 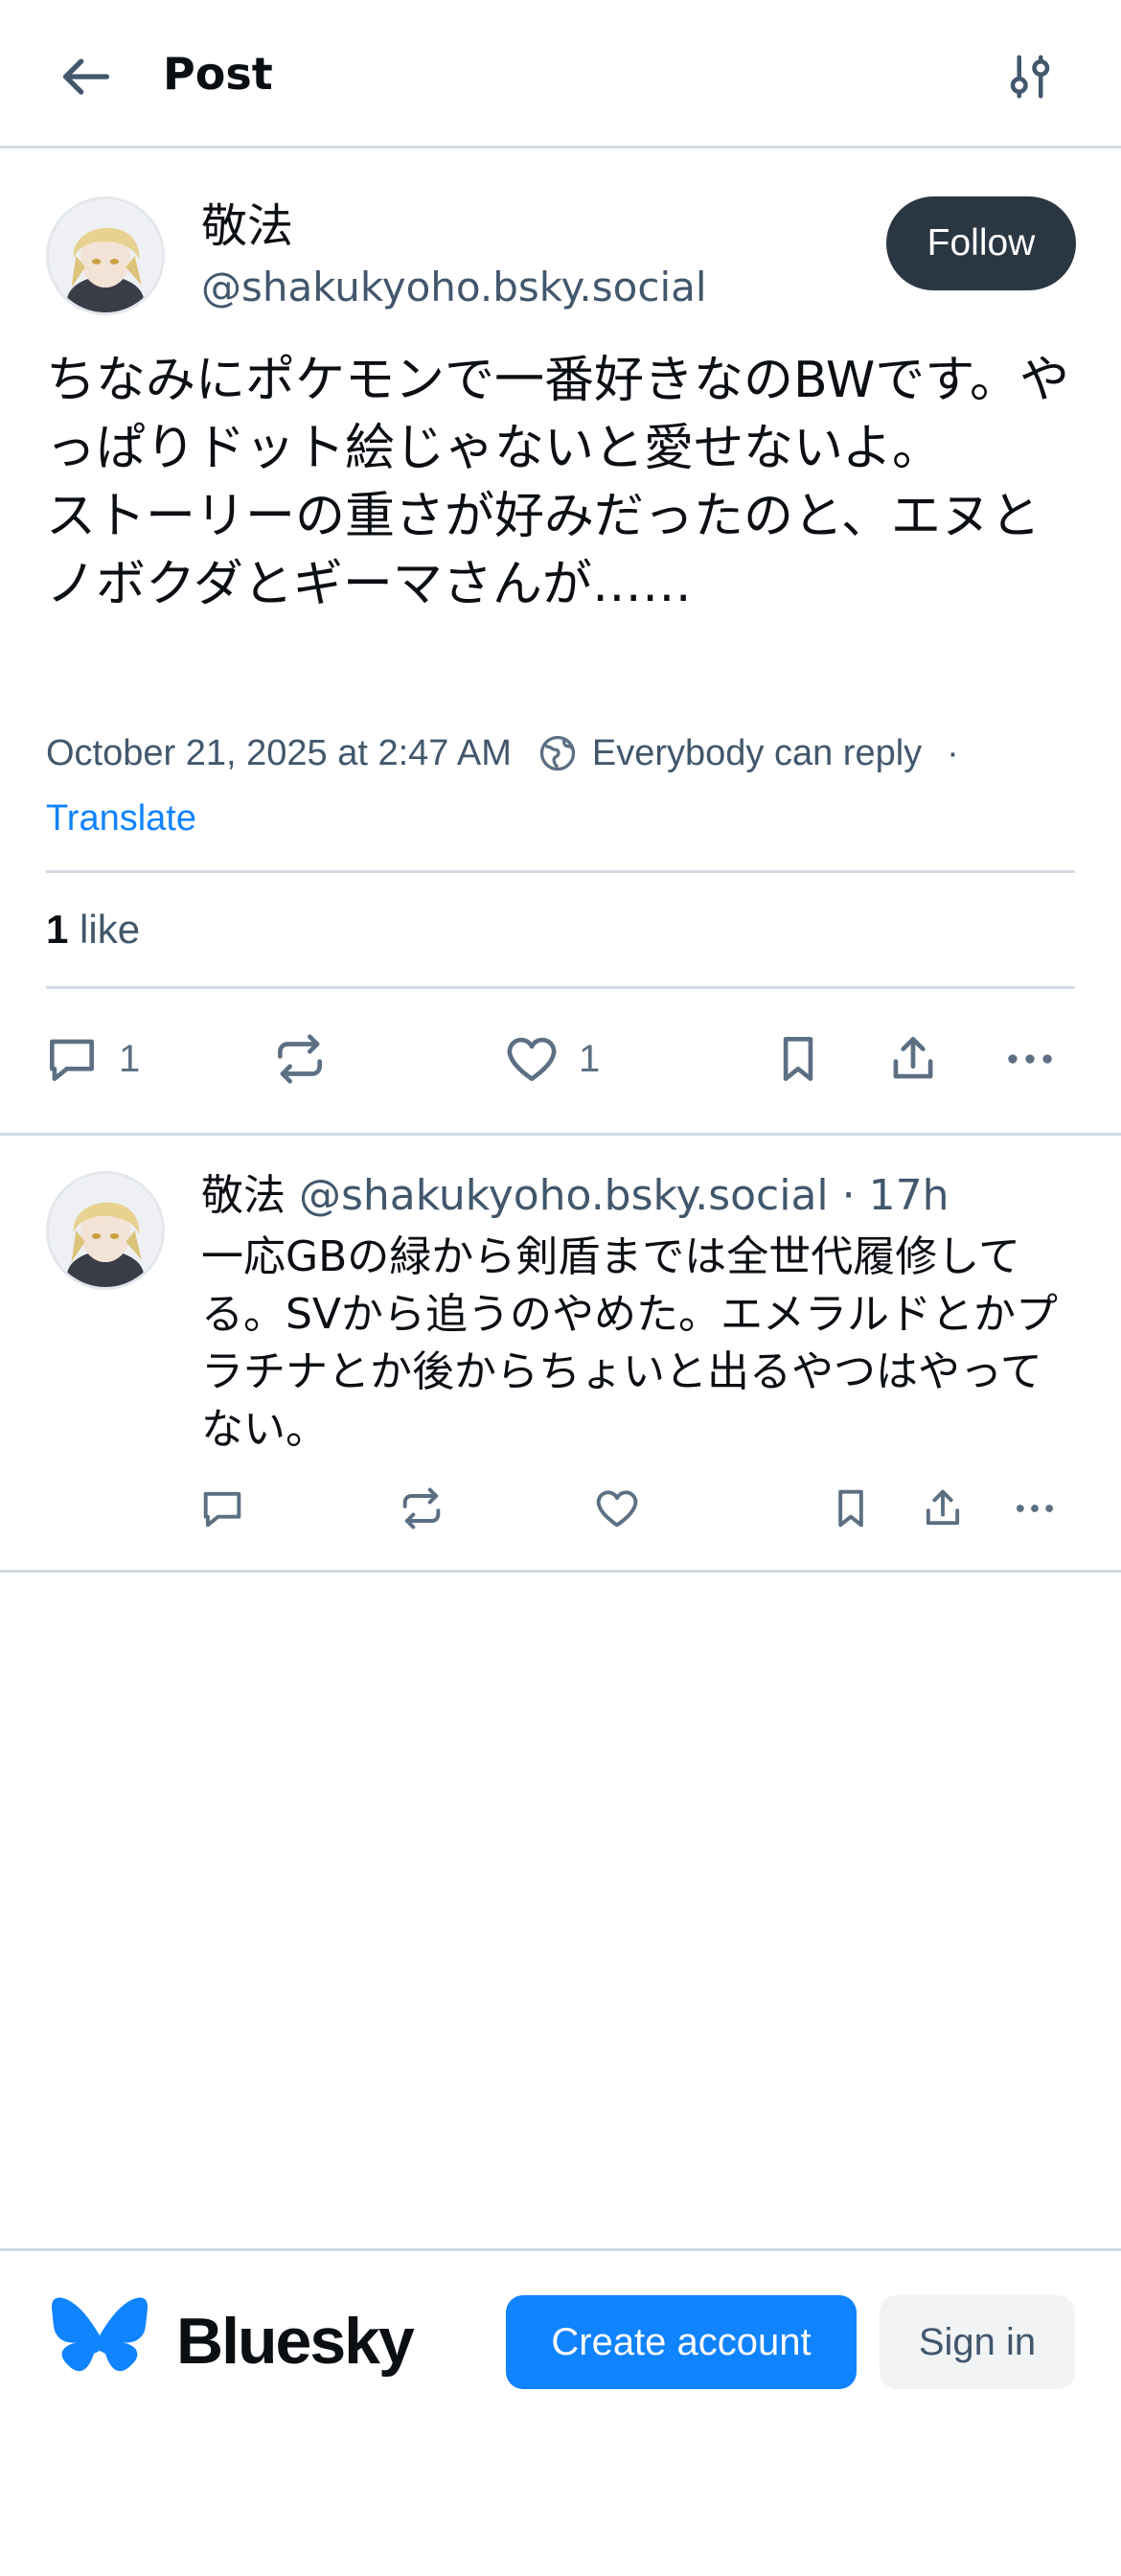 I want to click on arrow-left-icon, so click(x=86, y=76).